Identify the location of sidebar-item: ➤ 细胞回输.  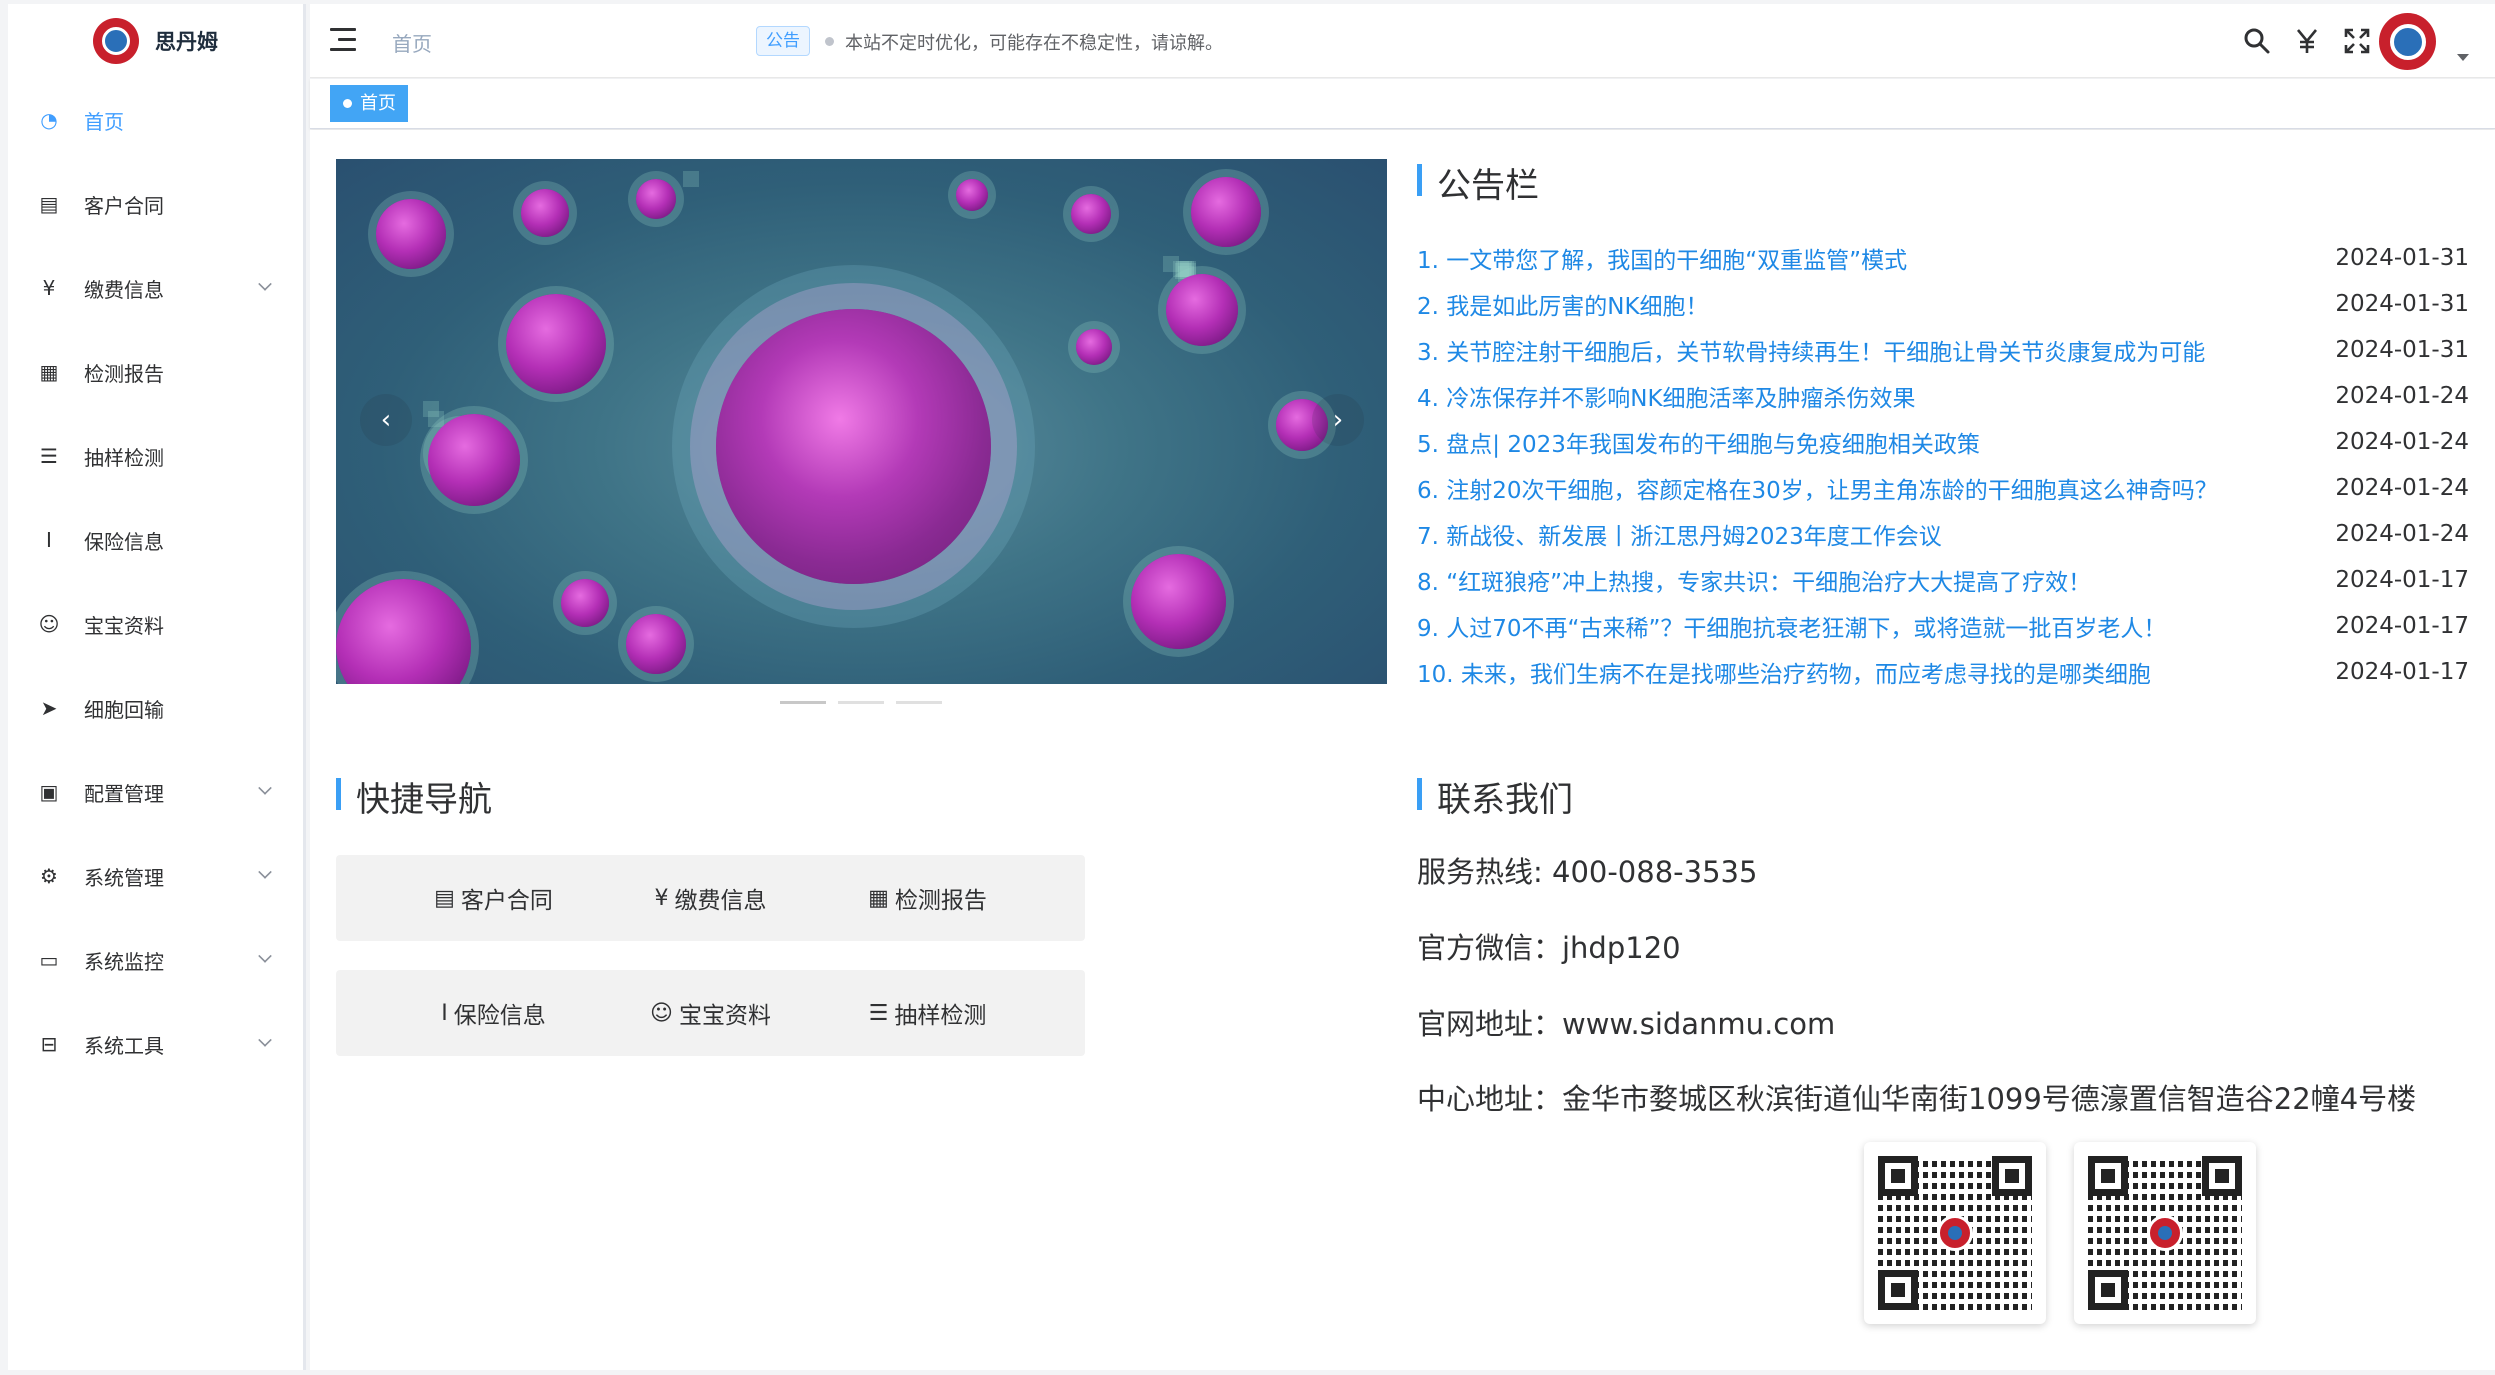
(155, 708).